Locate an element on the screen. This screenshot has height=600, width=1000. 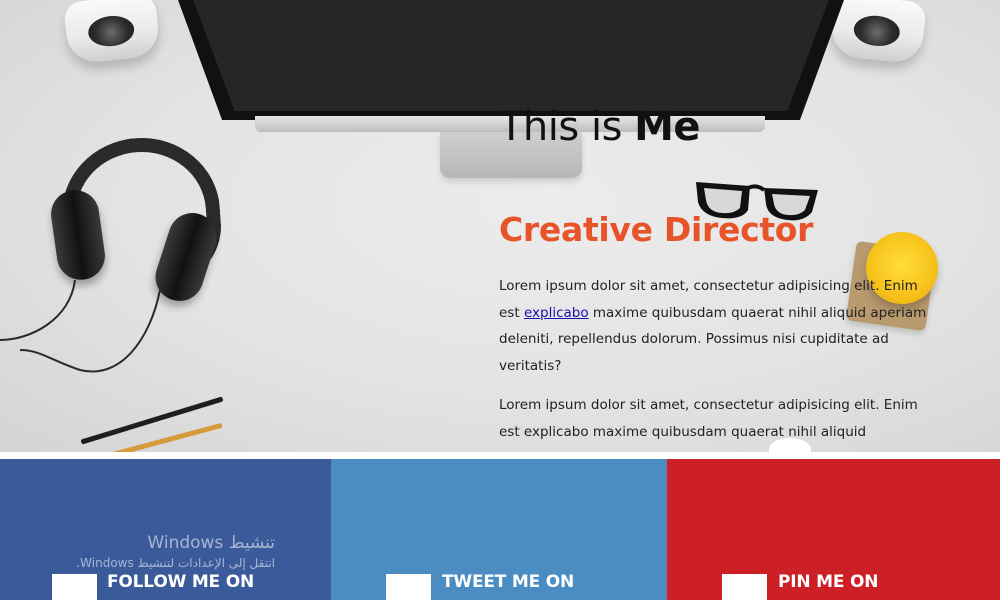
pinterest-follow-label: PIN ME ON is located at coordinates (828, 582).